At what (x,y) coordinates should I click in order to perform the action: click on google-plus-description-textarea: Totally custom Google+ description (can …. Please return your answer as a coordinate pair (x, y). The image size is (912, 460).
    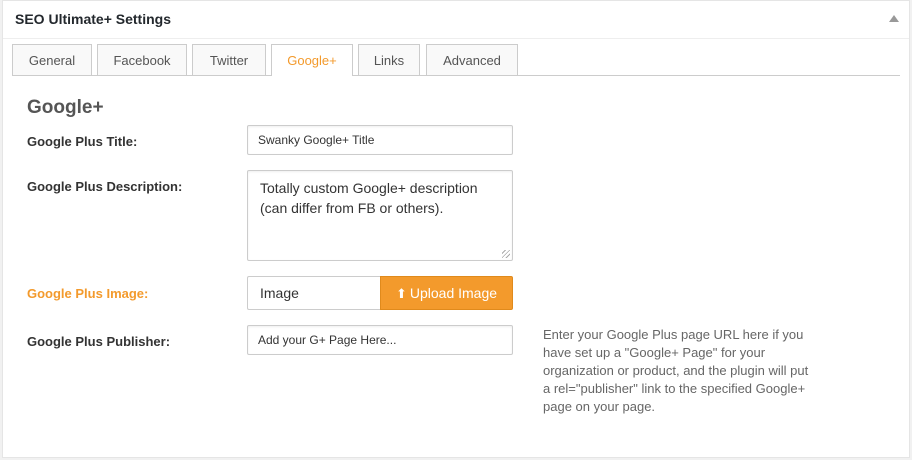
    Looking at the image, I should click on (380, 215).